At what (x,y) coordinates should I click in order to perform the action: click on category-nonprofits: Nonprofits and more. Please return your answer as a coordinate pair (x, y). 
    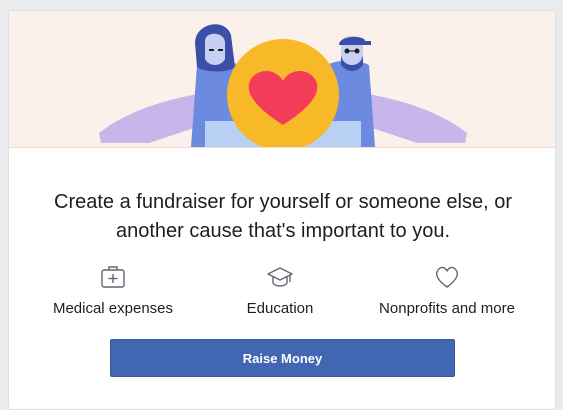
    Looking at the image, I should click on (447, 290).